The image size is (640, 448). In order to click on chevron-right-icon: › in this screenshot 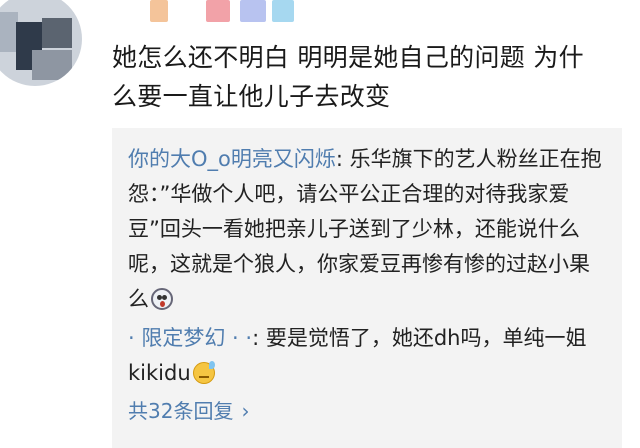, I will do `click(245, 411)`.